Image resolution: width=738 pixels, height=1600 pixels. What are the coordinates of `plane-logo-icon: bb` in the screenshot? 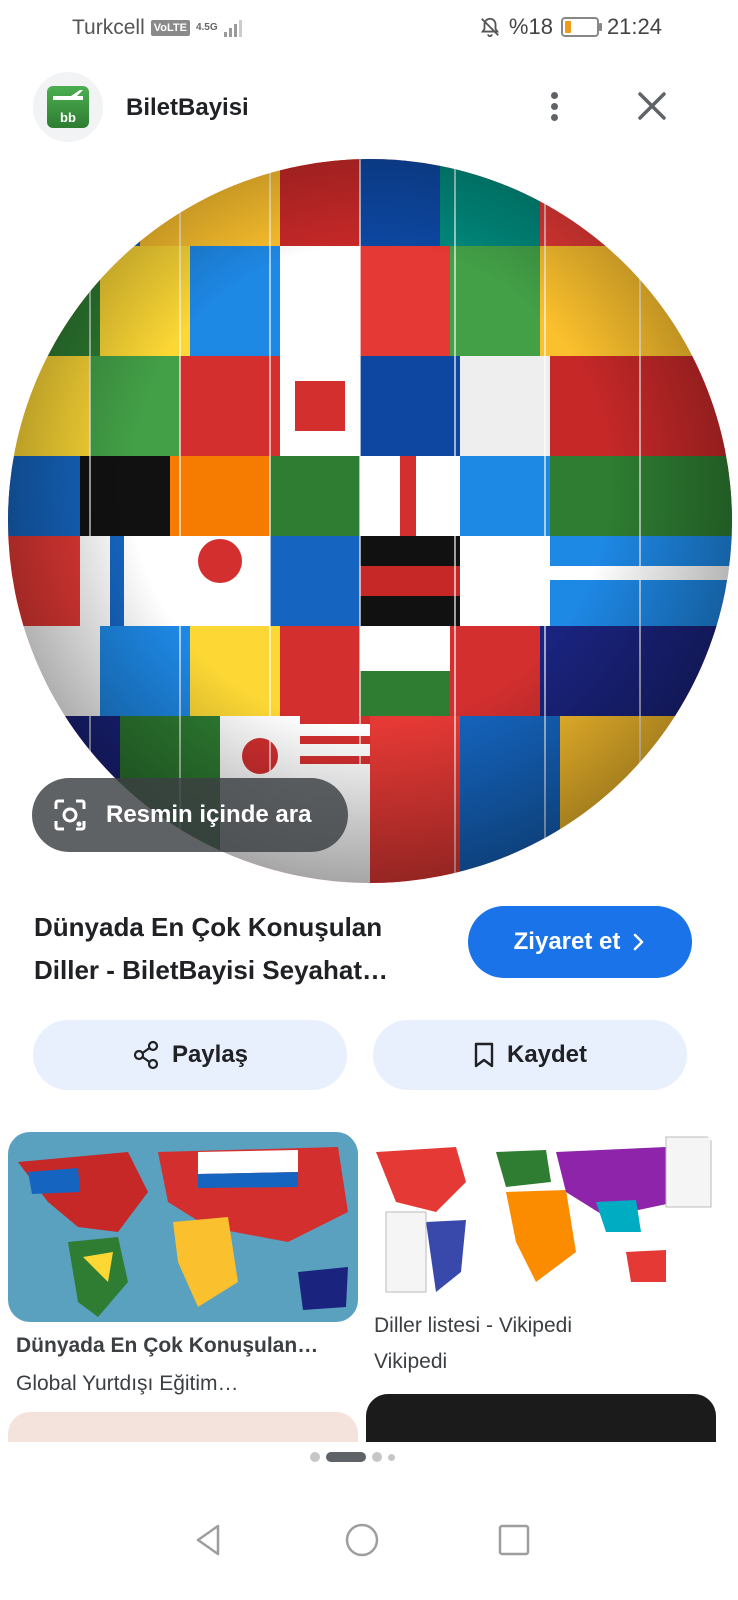 It's located at (68, 107).